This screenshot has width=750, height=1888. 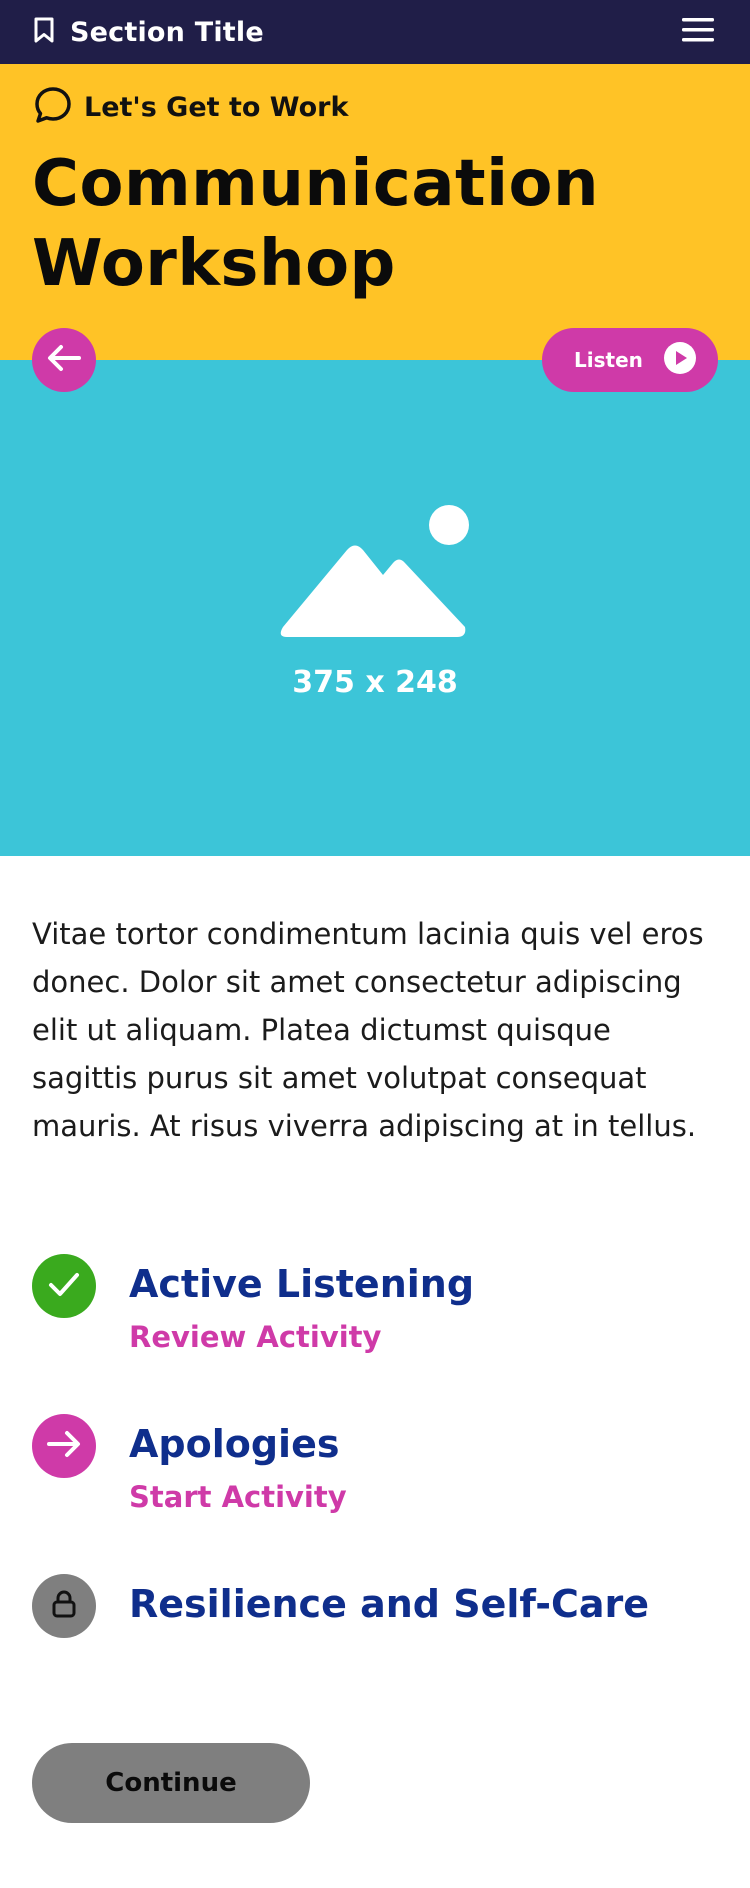 I want to click on review-activity-link: Review Activity, so click(x=255, y=1337).